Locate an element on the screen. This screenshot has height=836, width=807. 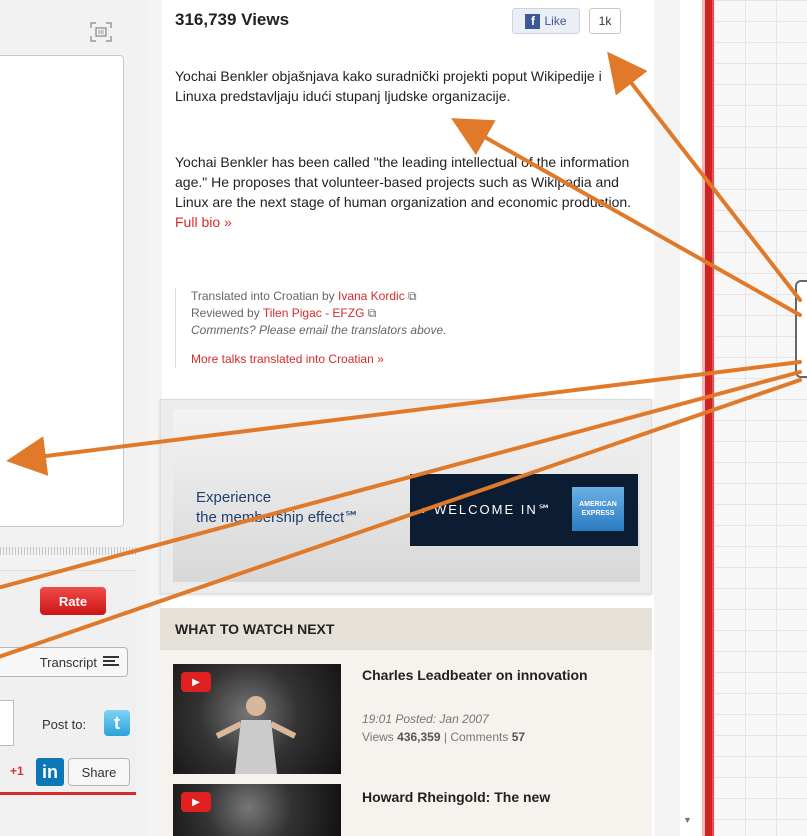
fullscreen-icon is located at coordinates (101, 32).